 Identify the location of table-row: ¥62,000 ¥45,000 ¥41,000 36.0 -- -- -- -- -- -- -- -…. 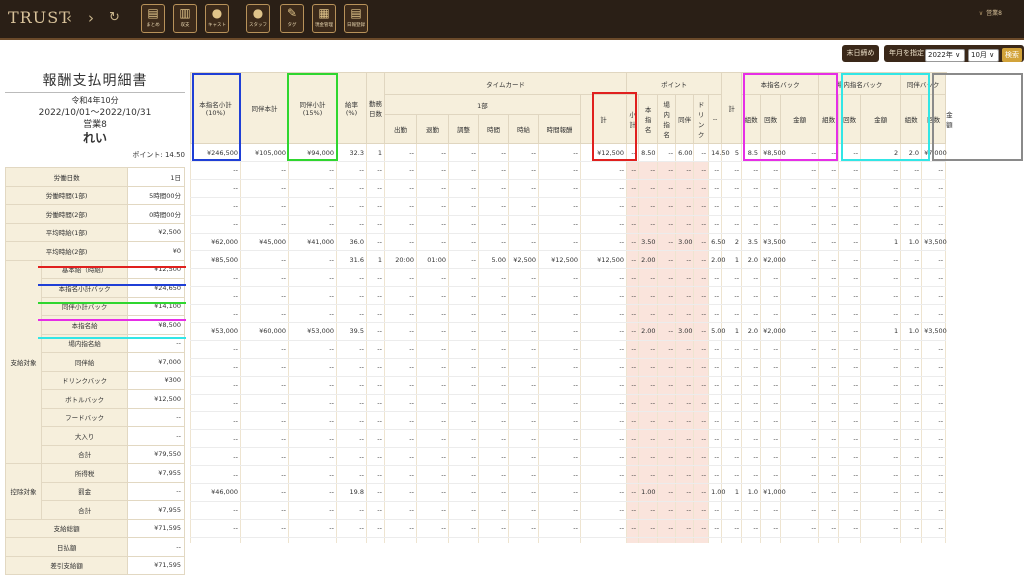
(568, 242).